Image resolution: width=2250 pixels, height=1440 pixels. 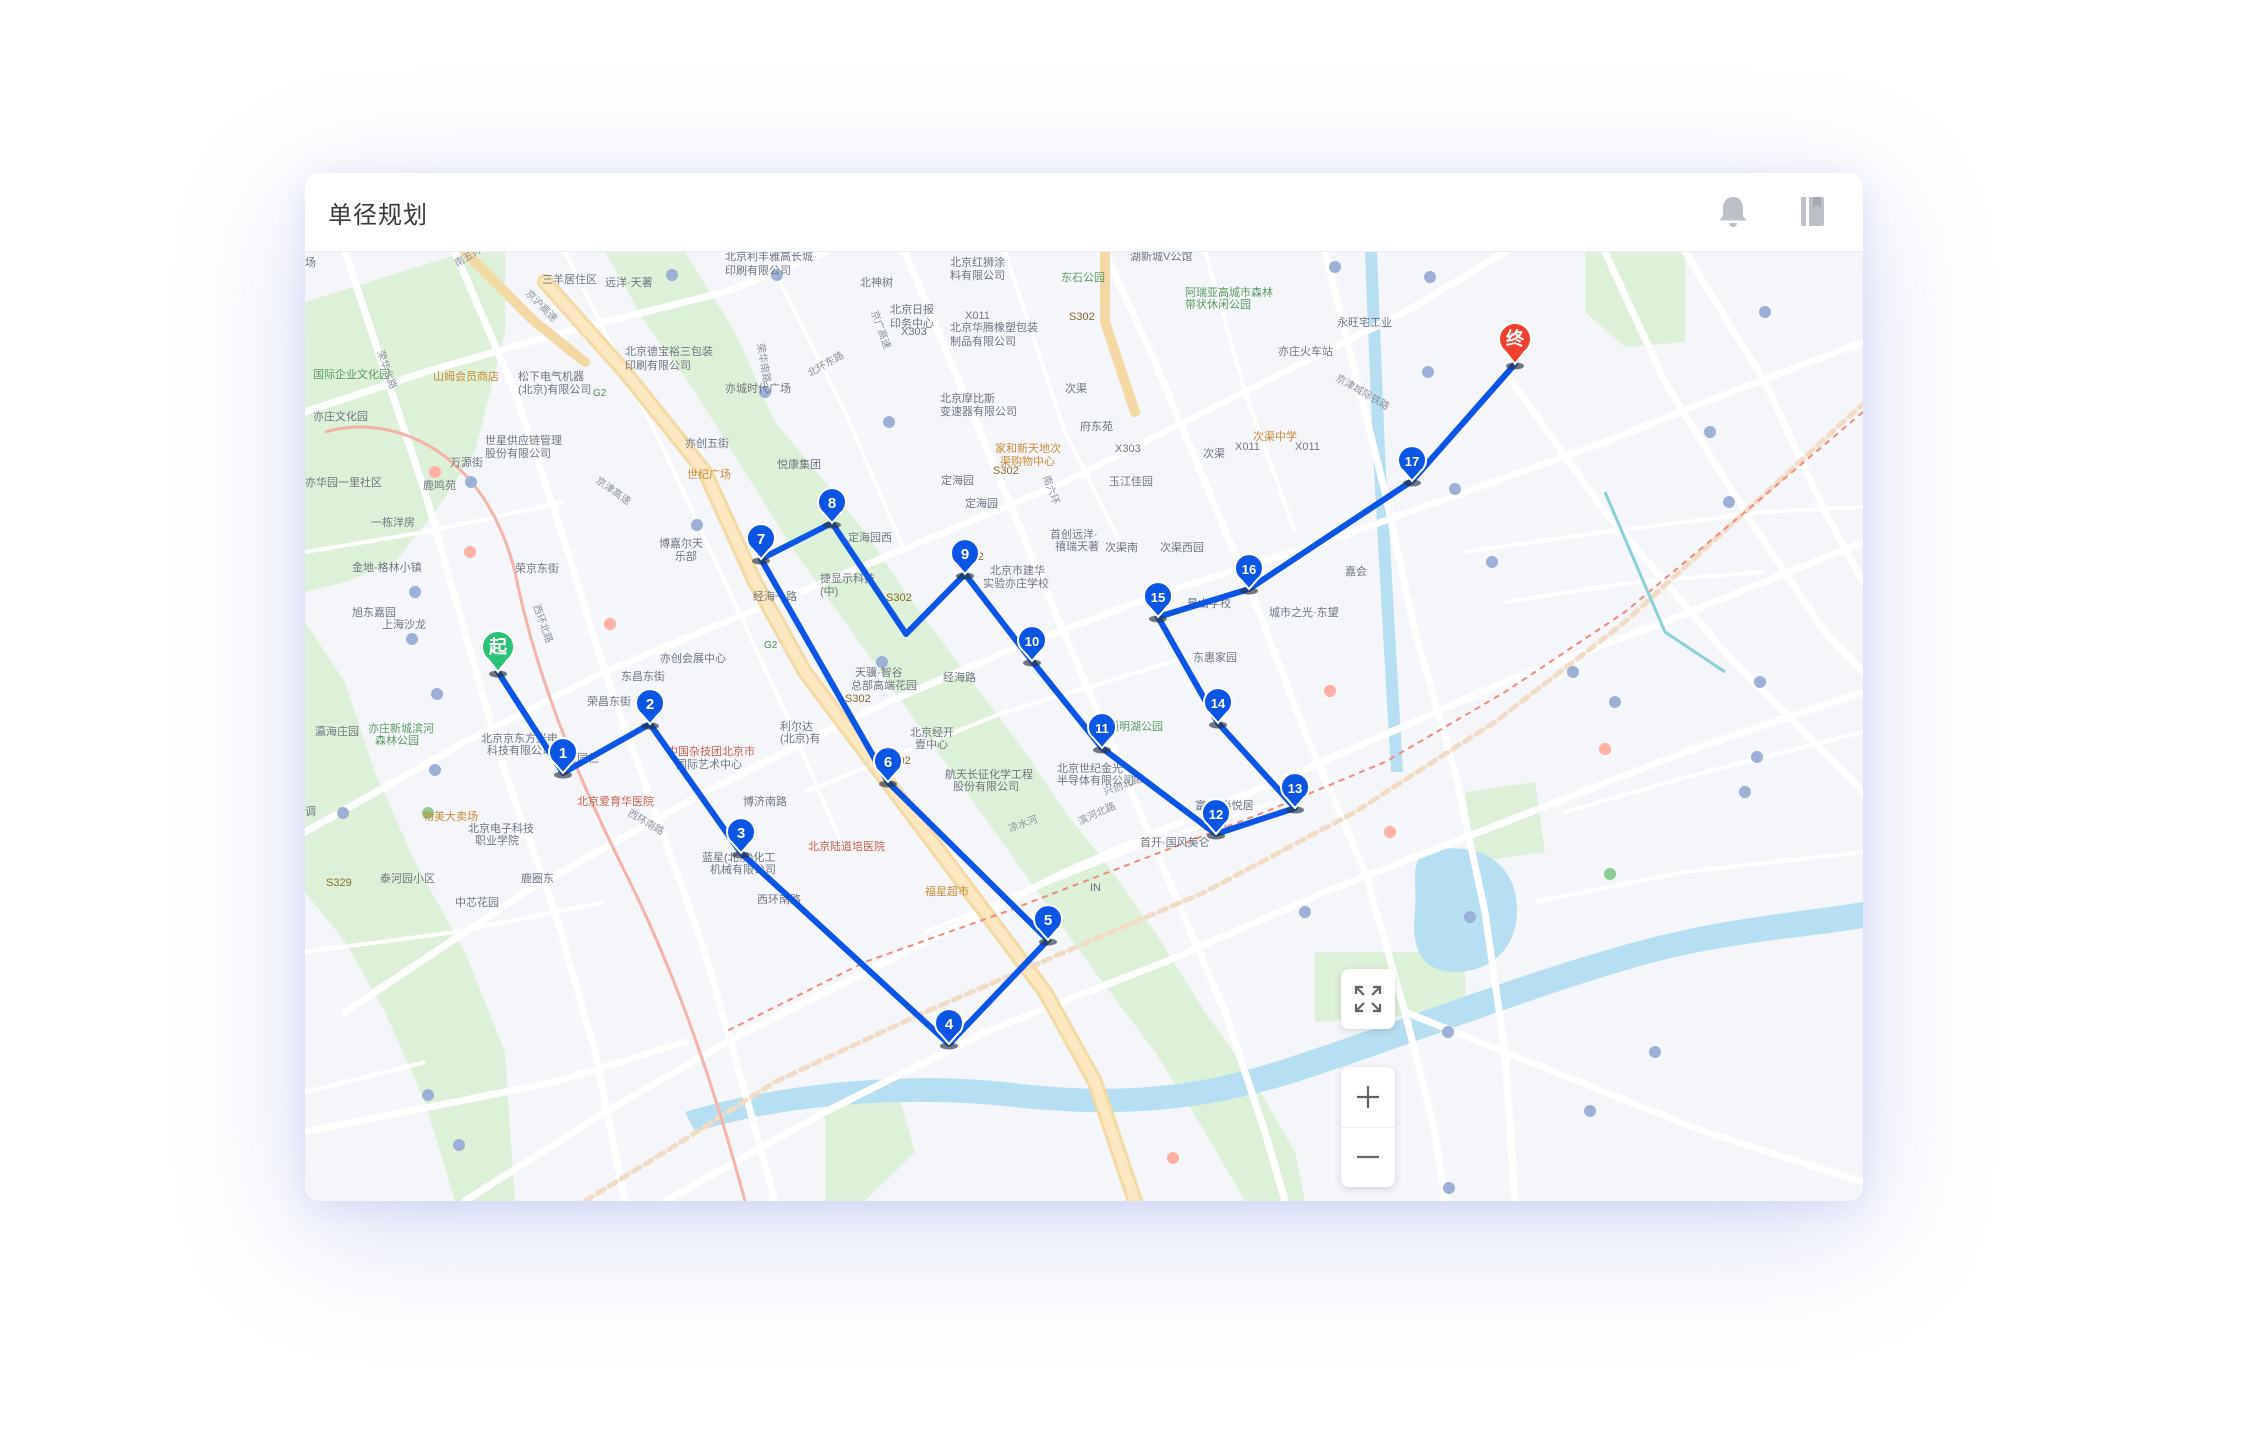 I want to click on map-label: 一栋洋房, so click(x=393, y=522).